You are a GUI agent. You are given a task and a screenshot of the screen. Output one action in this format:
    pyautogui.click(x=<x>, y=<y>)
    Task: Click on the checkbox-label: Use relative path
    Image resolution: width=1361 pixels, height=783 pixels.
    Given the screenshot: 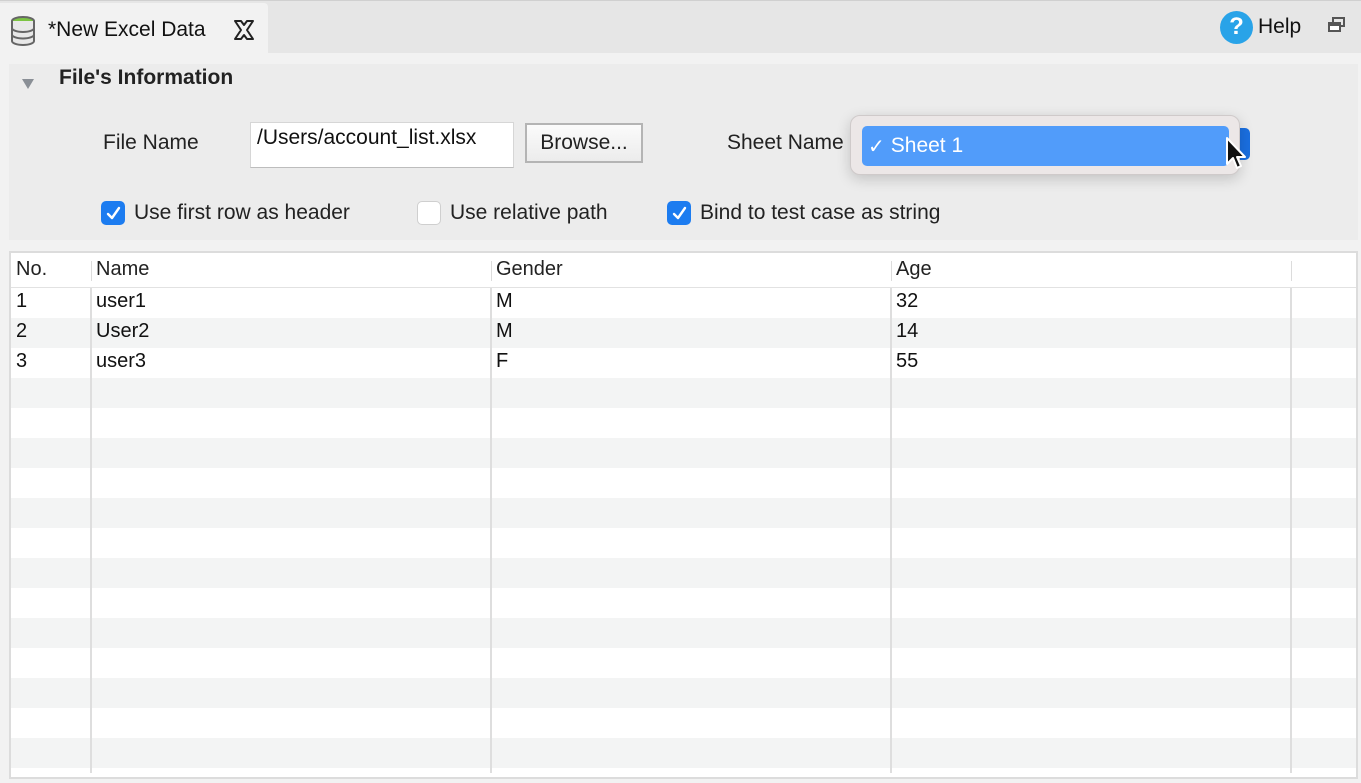 What is the action you would take?
    pyautogui.click(x=529, y=212)
    